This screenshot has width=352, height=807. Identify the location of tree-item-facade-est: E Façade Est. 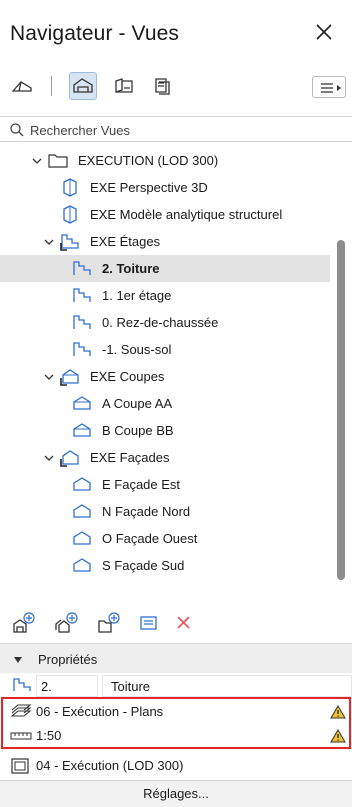
(165, 484).